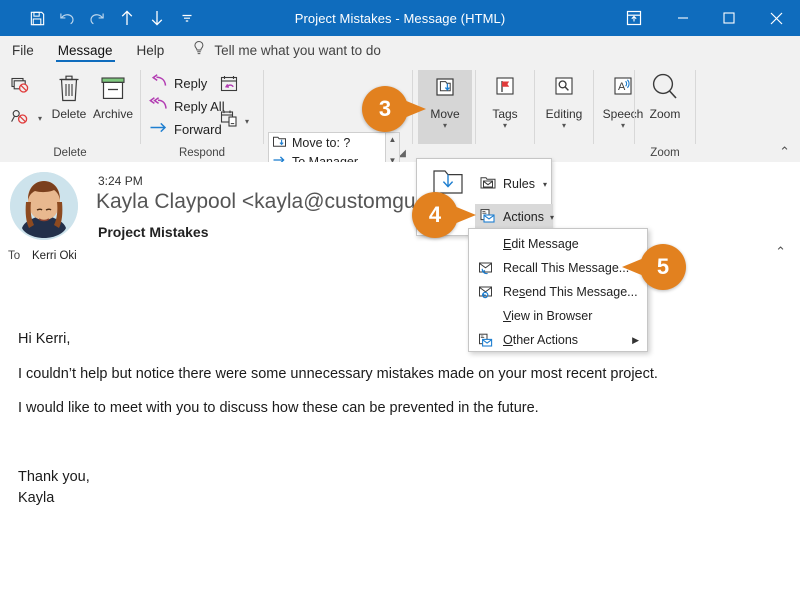 This screenshot has width=800, height=600. I want to click on zoom-label: Zoom, so click(665, 114).